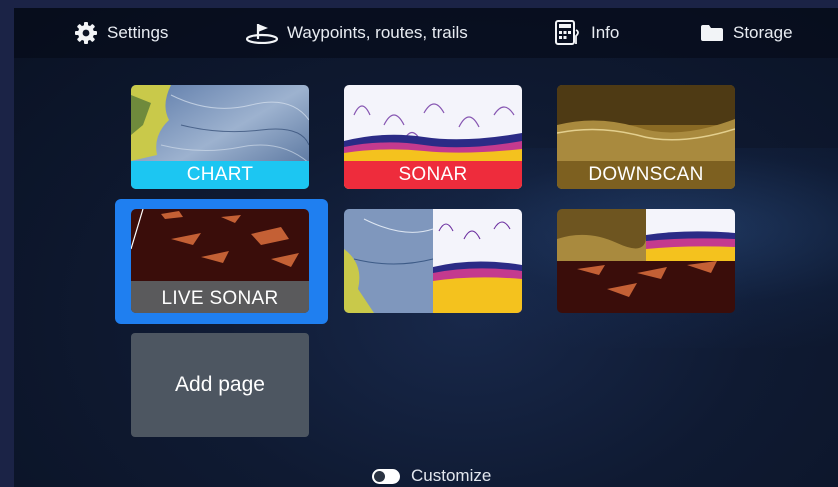  Describe the element at coordinates (220, 137) in the screenshot. I see `chart-page-tile: CHART` at that location.